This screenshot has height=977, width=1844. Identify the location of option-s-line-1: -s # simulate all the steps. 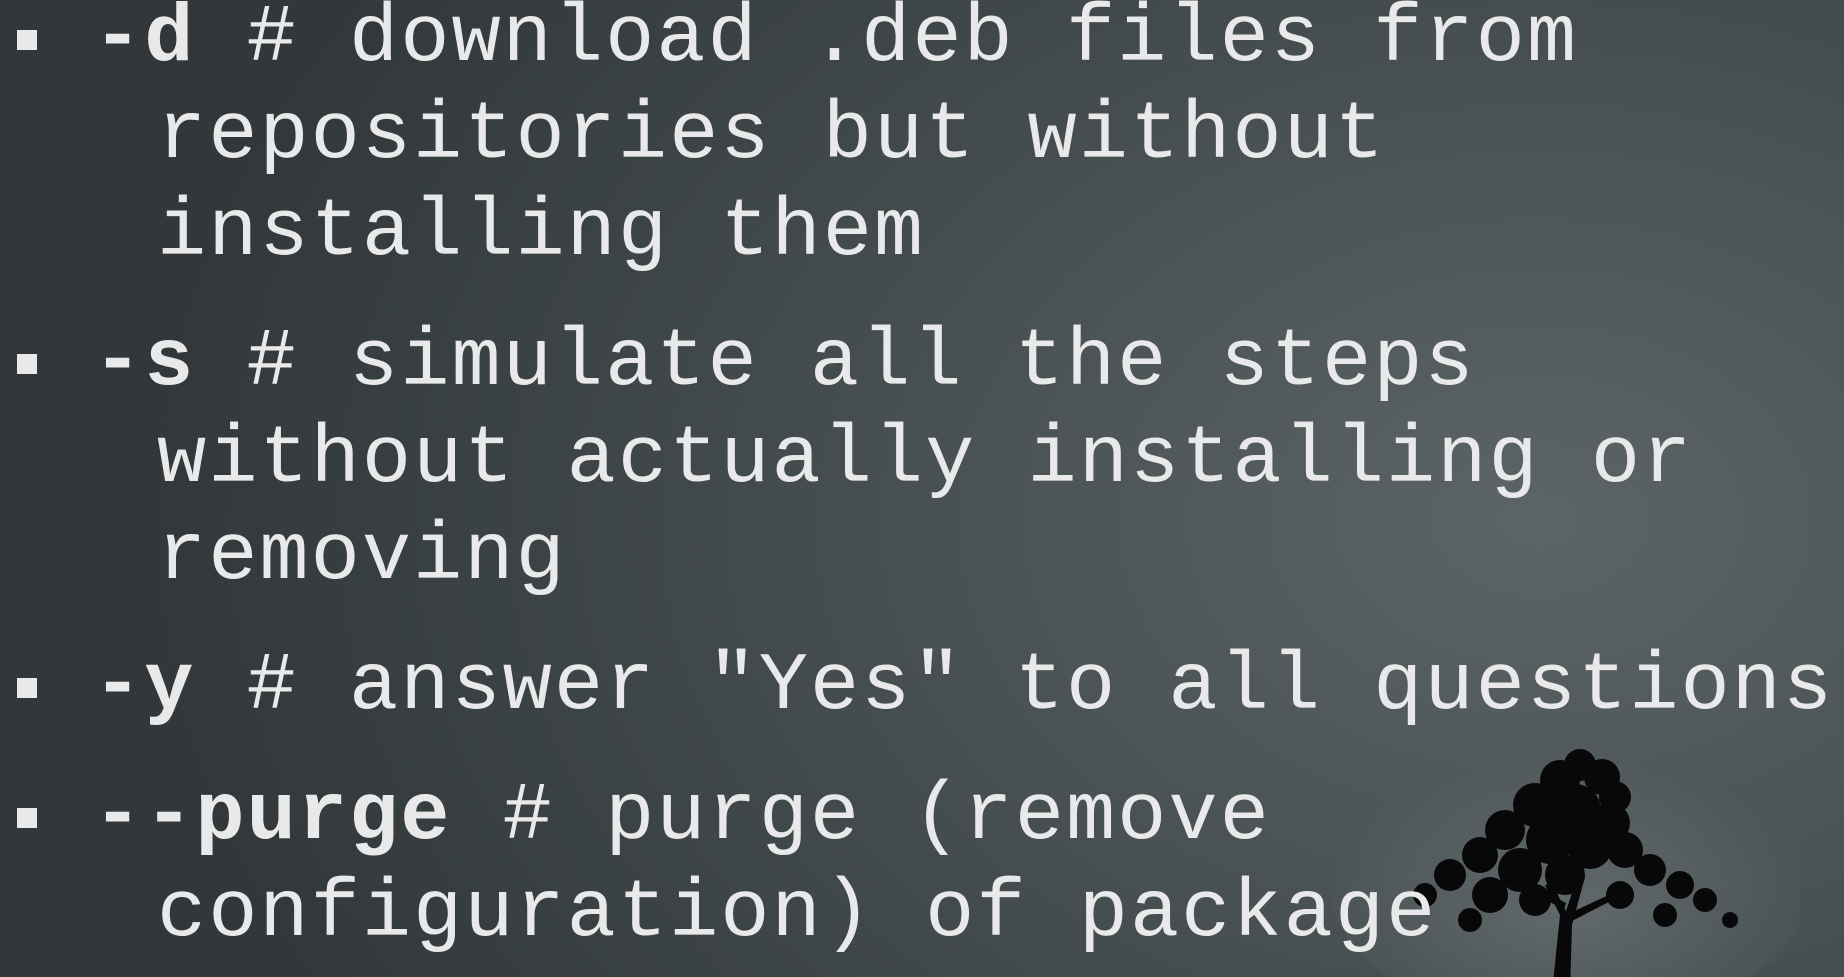
(963, 362).